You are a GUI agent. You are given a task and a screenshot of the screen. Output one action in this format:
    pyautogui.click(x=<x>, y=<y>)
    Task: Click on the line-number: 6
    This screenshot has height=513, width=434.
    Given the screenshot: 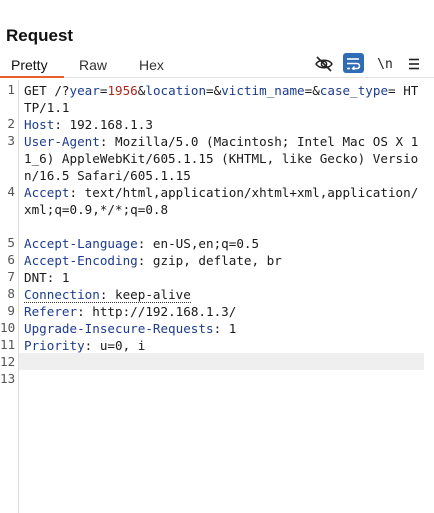 What is the action you would take?
    pyautogui.click(x=11, y=259)
    